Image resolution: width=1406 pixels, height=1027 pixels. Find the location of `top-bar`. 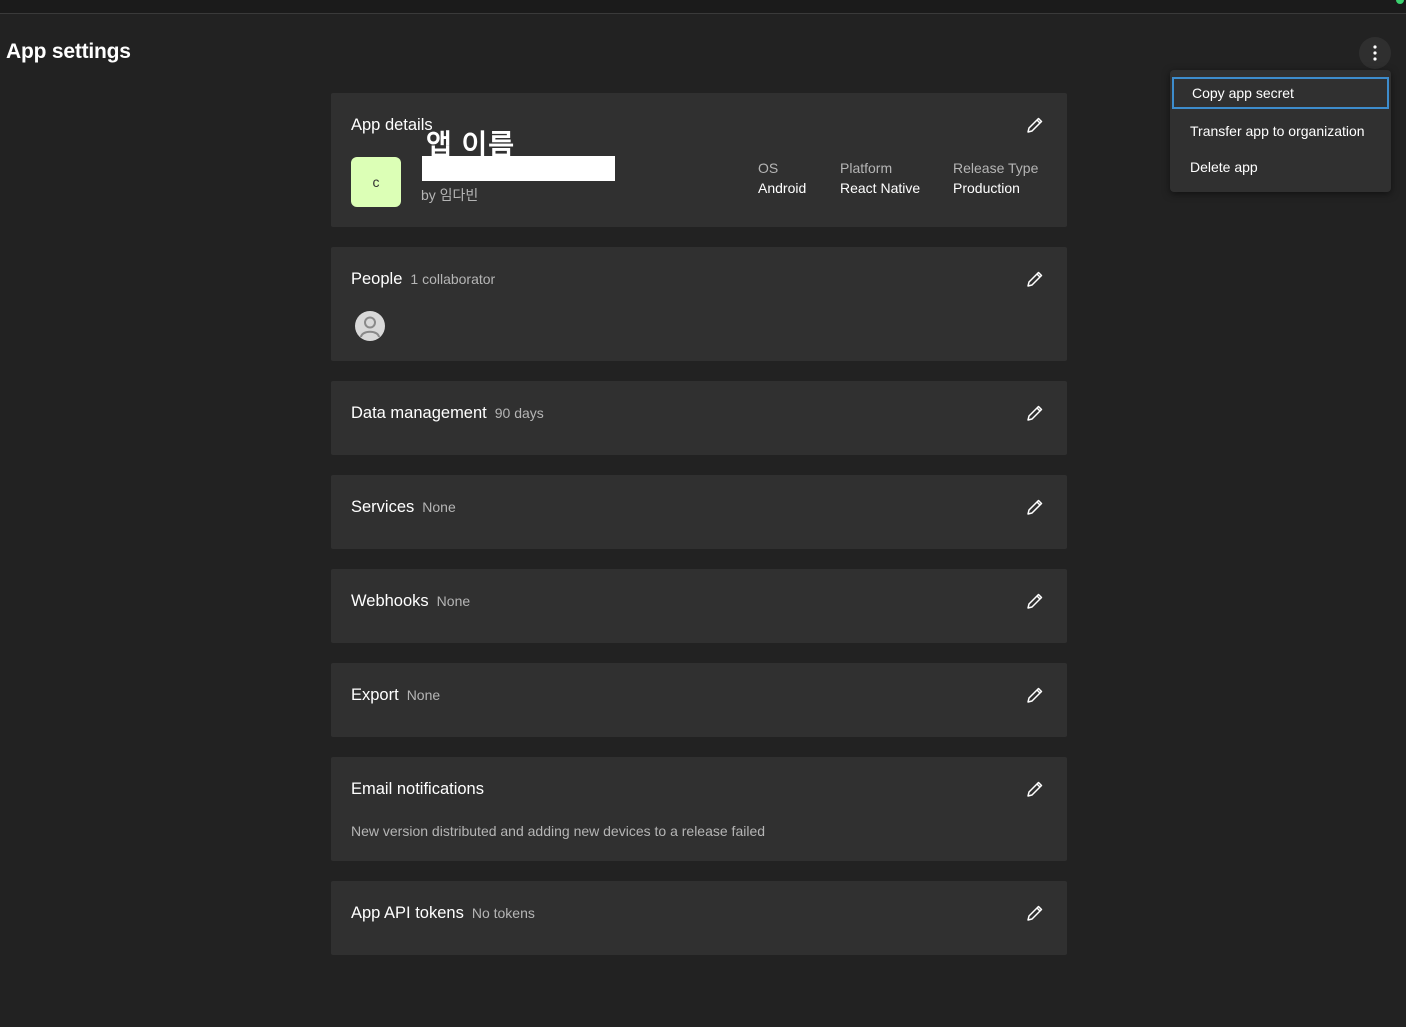

top-bar is located at coordinates (703, 7).